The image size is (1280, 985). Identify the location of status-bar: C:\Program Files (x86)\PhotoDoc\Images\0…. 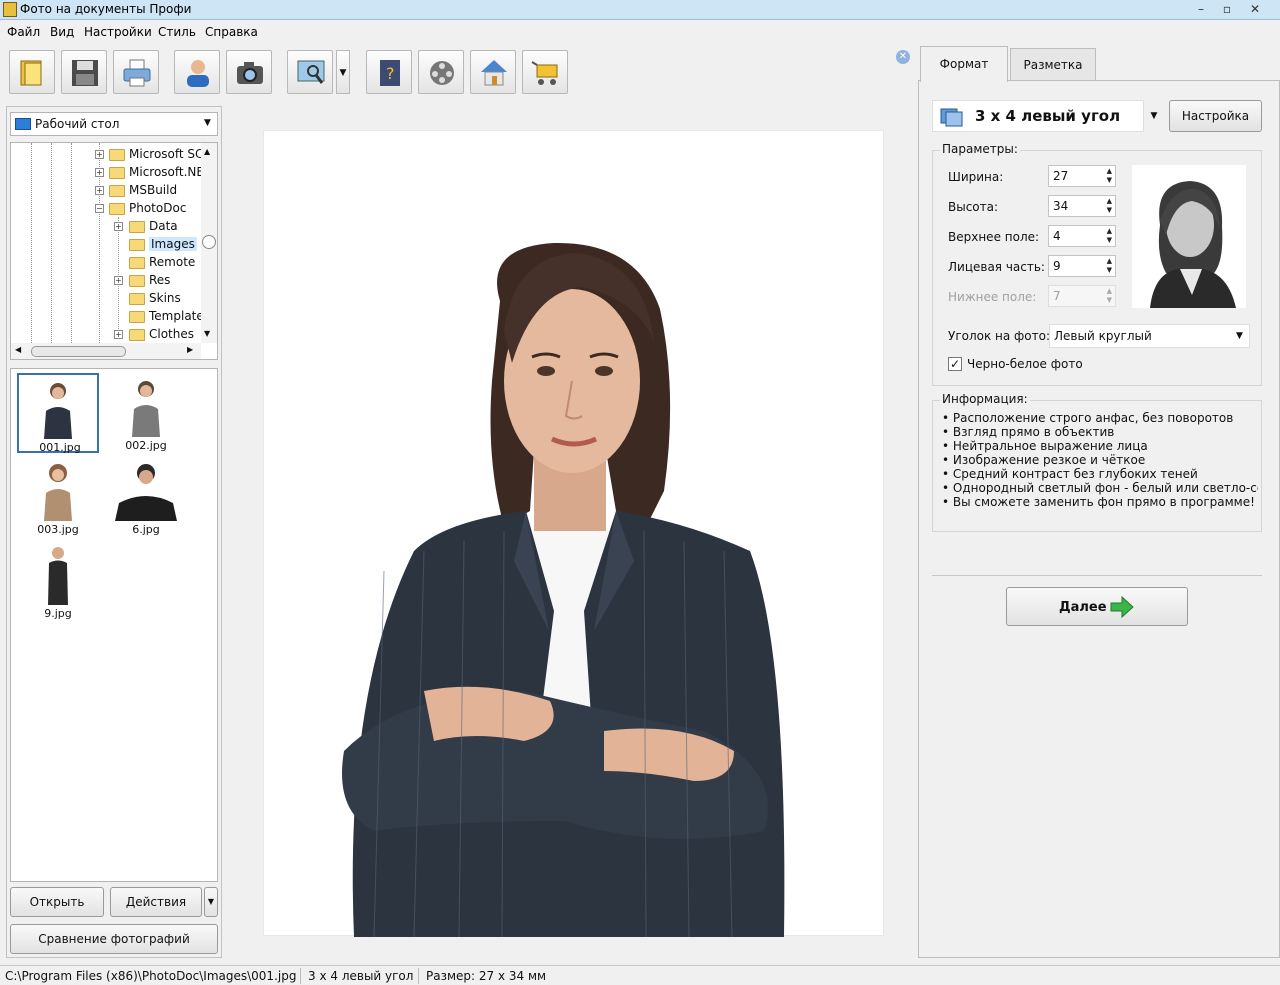
(640, 975).